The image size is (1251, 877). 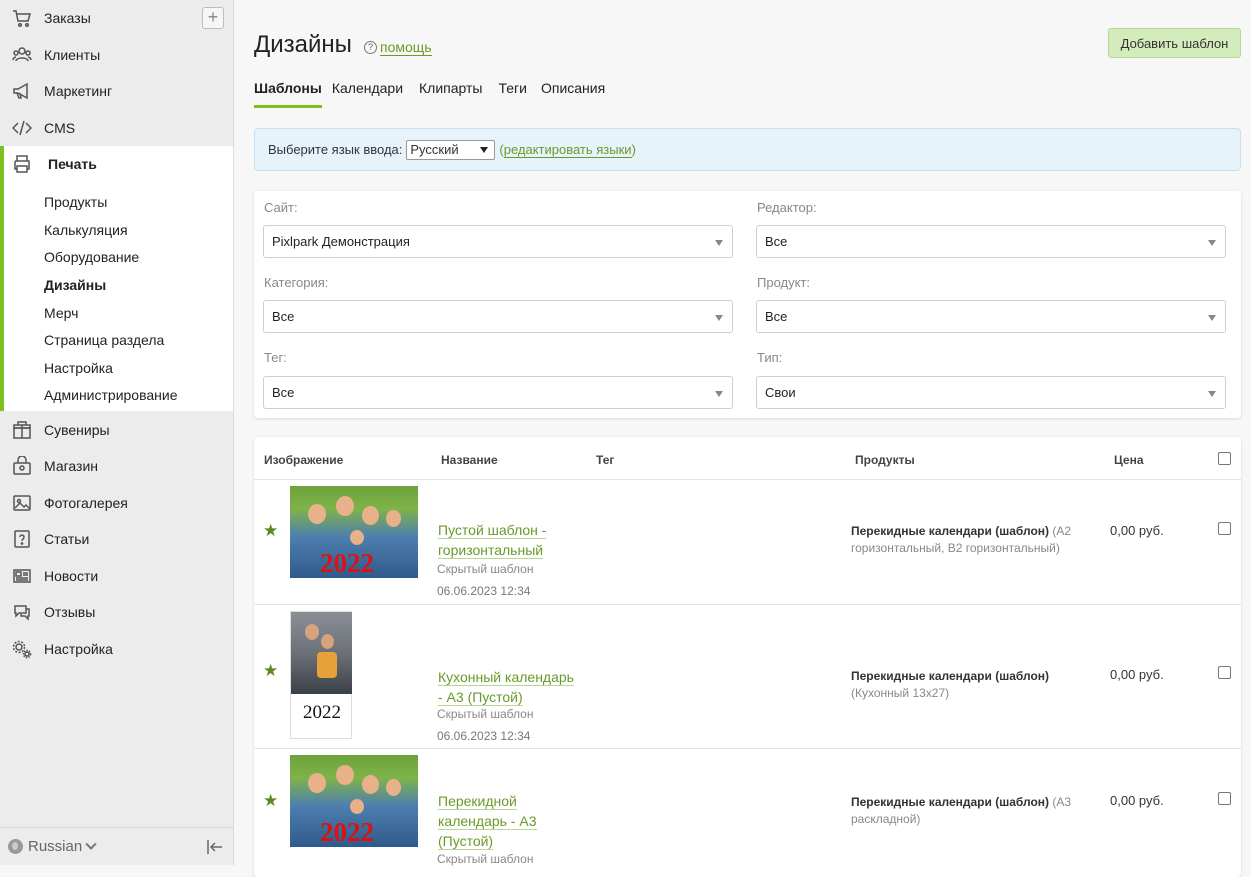 What do you see at coordinates (498, 241) in the screenshot?
I see `site-filter-select: Pixlpark Демонстрация` at bounding box center [498, 241].